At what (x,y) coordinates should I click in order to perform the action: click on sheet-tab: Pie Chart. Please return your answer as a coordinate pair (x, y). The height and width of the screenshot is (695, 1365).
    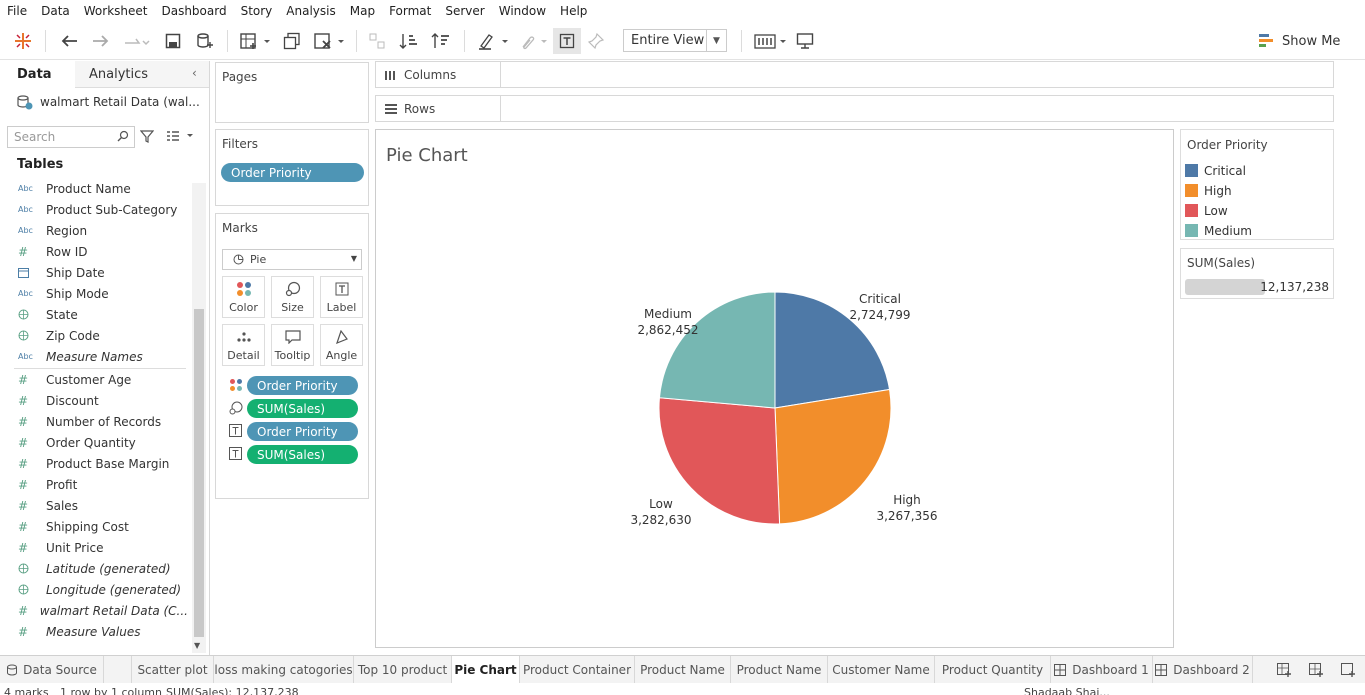
    Looking at the image, I should click on (486, 670).